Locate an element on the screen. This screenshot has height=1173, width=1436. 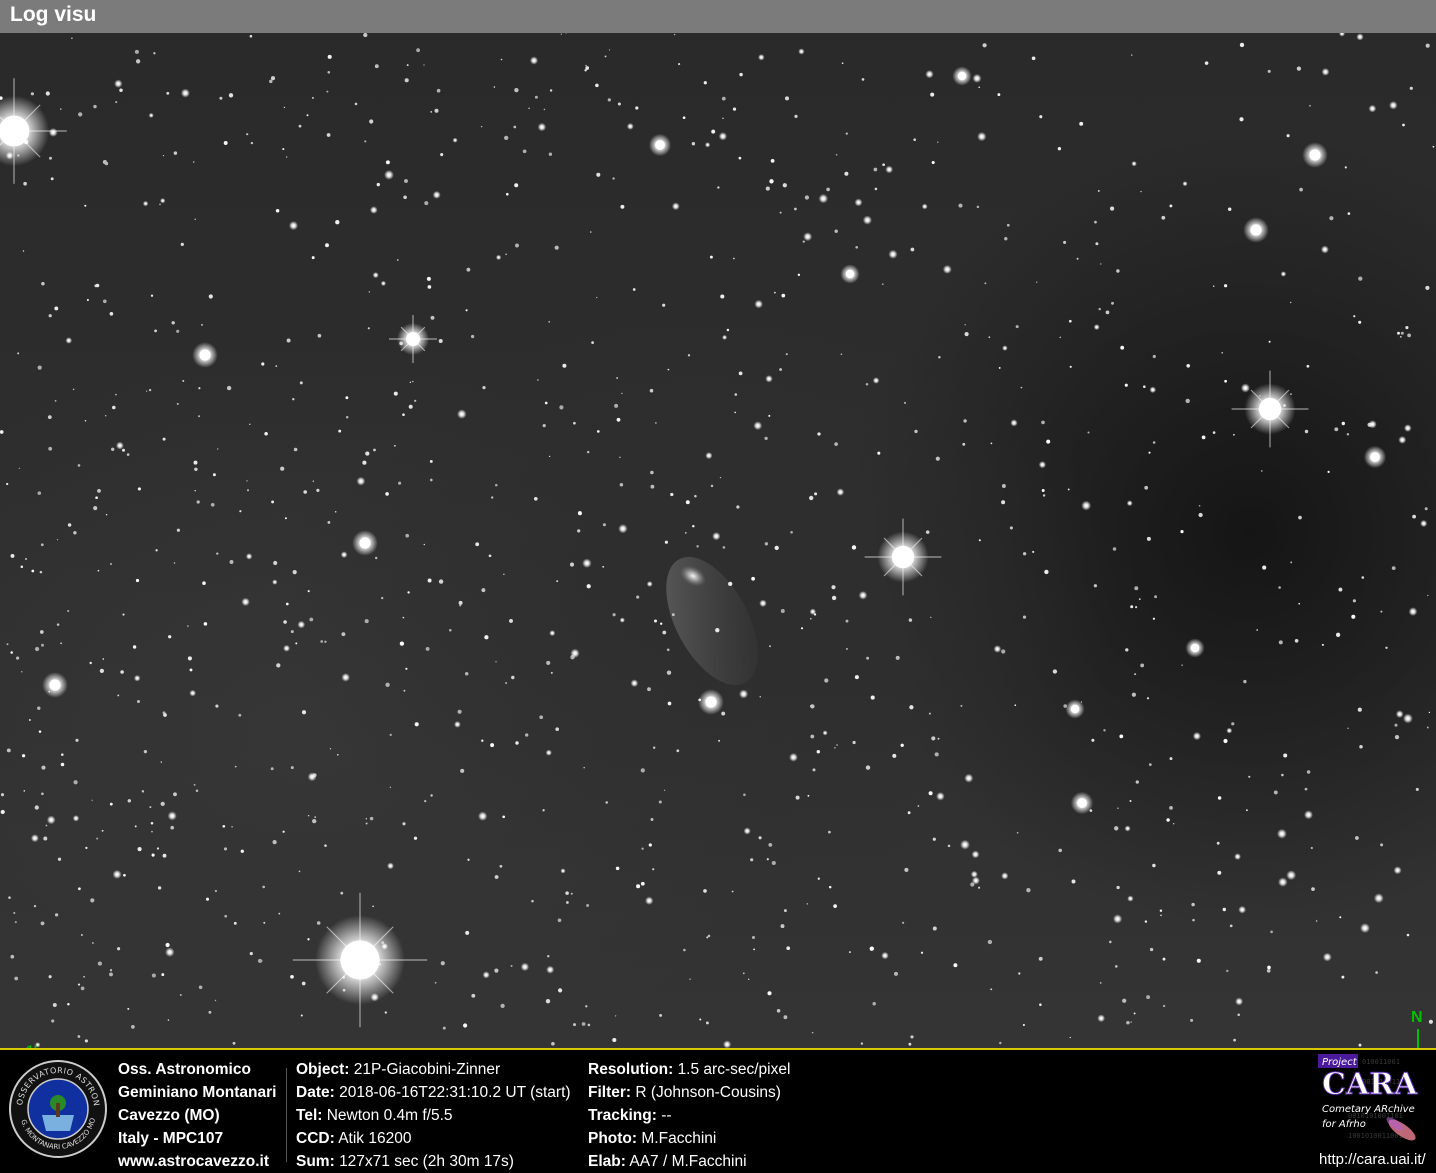
tel-value: Newton 0.4m f/5.5 is located at coordinates (389, 1115).